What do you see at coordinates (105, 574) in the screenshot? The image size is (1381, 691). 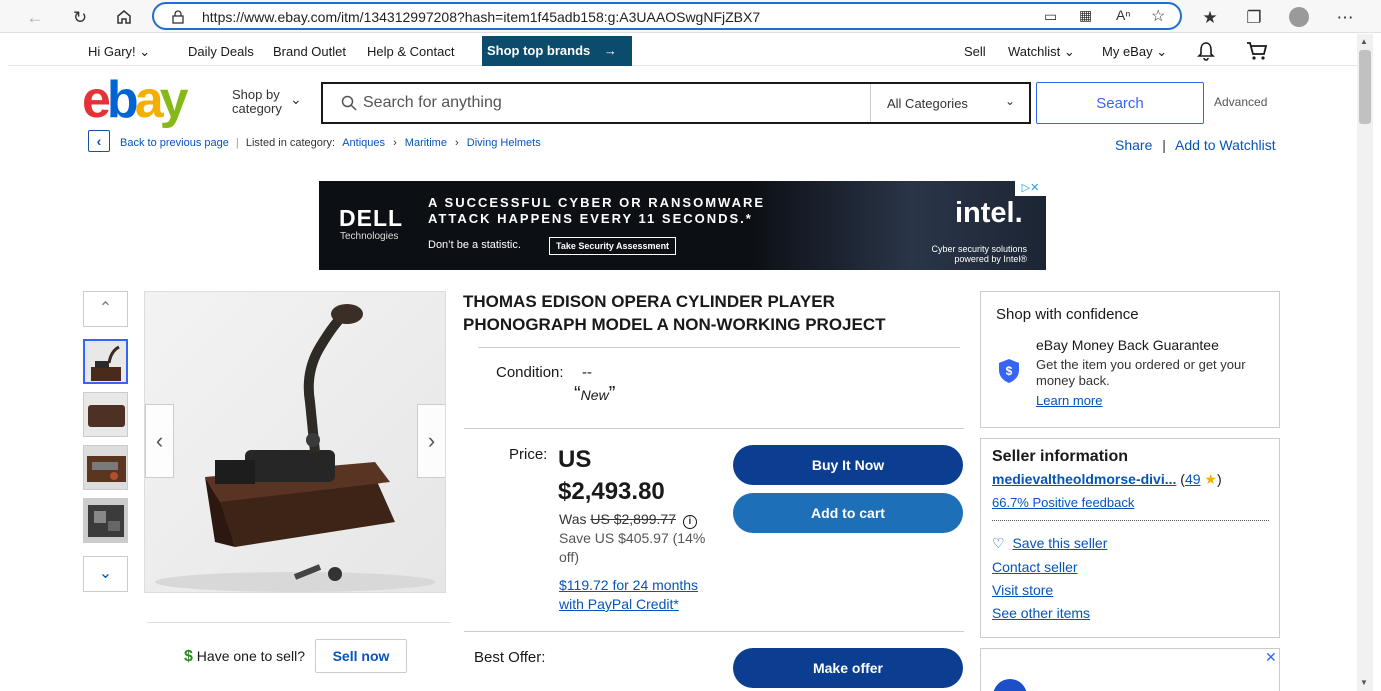 I see `thumb-scroll-down-icon: ⌄` at bounding box center [105, 574].